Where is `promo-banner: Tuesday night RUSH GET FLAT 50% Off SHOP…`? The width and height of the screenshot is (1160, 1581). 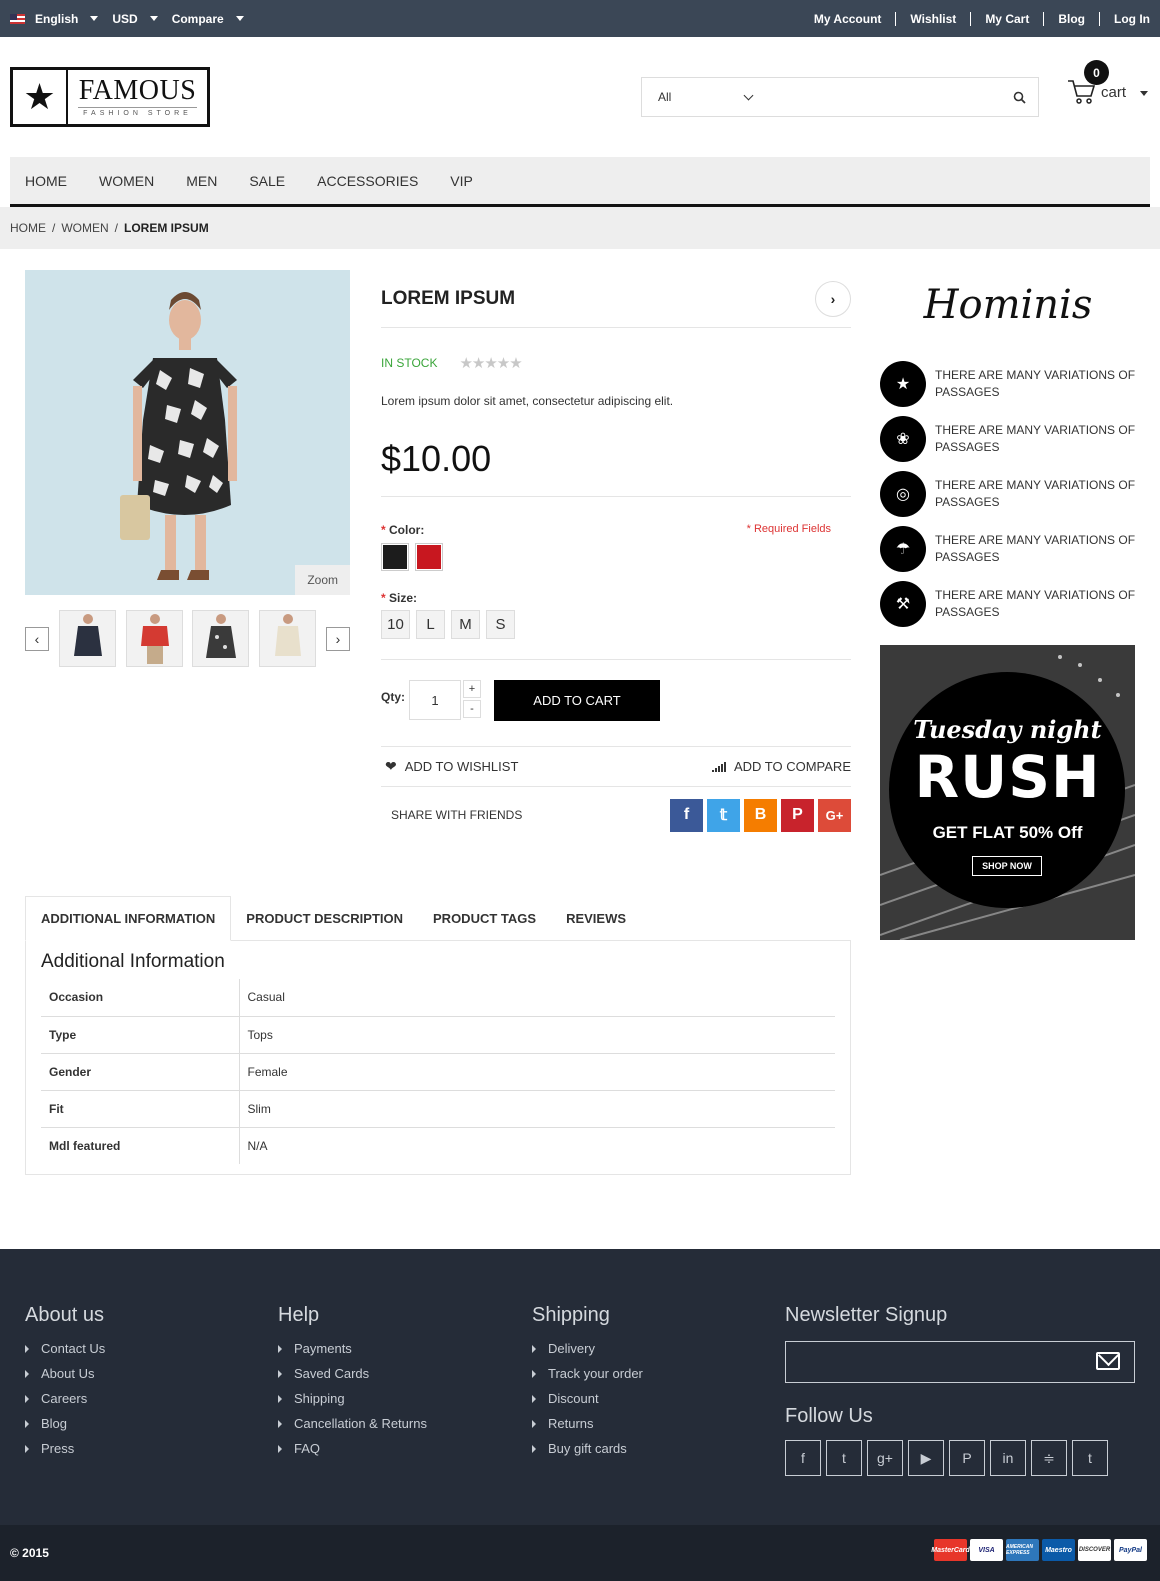 promo-banner: Tuesday night RUSH GET FLAT 50% Off SHOP… is located at coordinates (1007, 792).